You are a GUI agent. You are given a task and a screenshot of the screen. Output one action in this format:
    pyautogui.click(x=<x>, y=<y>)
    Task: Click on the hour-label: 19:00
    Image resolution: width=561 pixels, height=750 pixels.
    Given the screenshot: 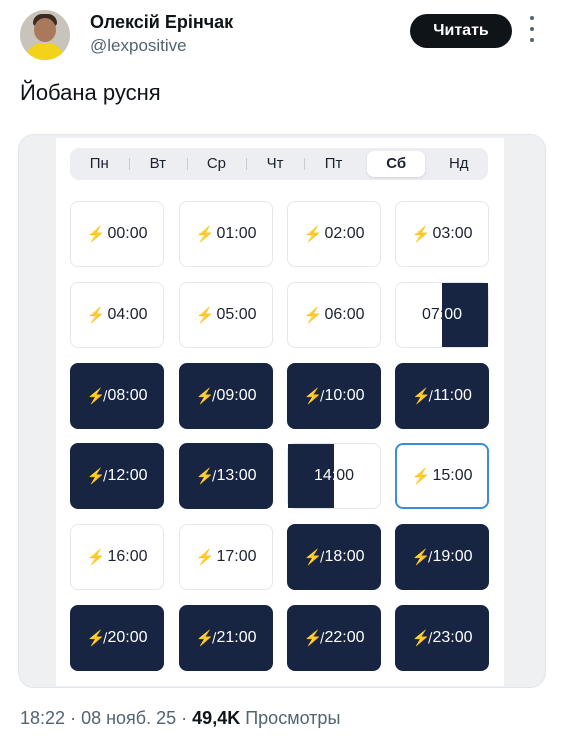 What is the action you would take?
    pyautogui.click(x=452, y=556)
    